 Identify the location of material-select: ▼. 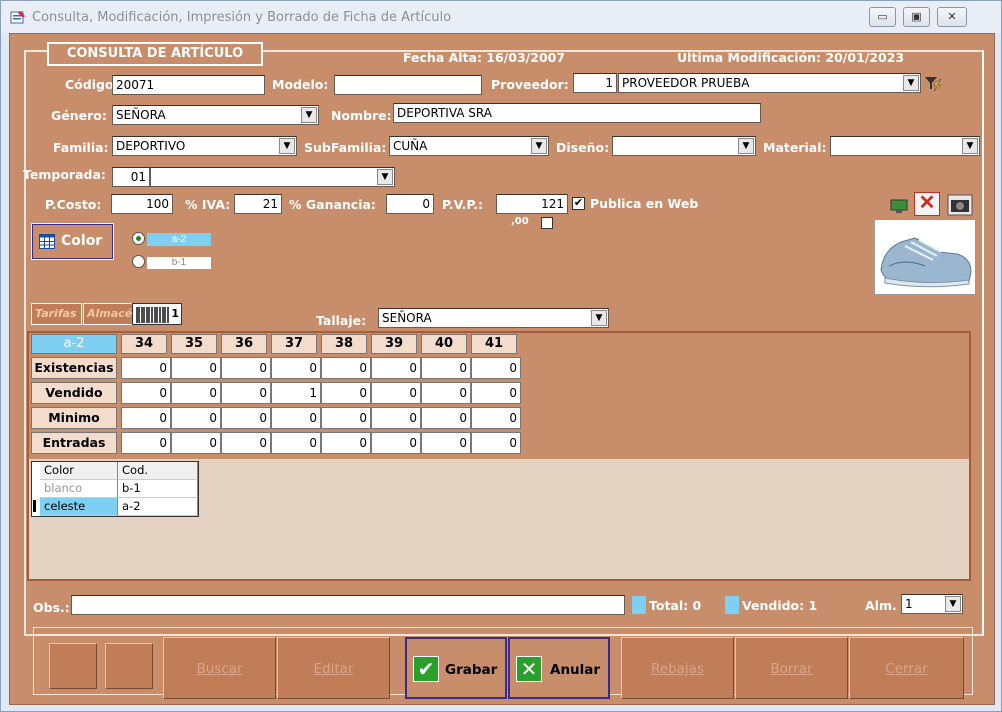
(905, 146).